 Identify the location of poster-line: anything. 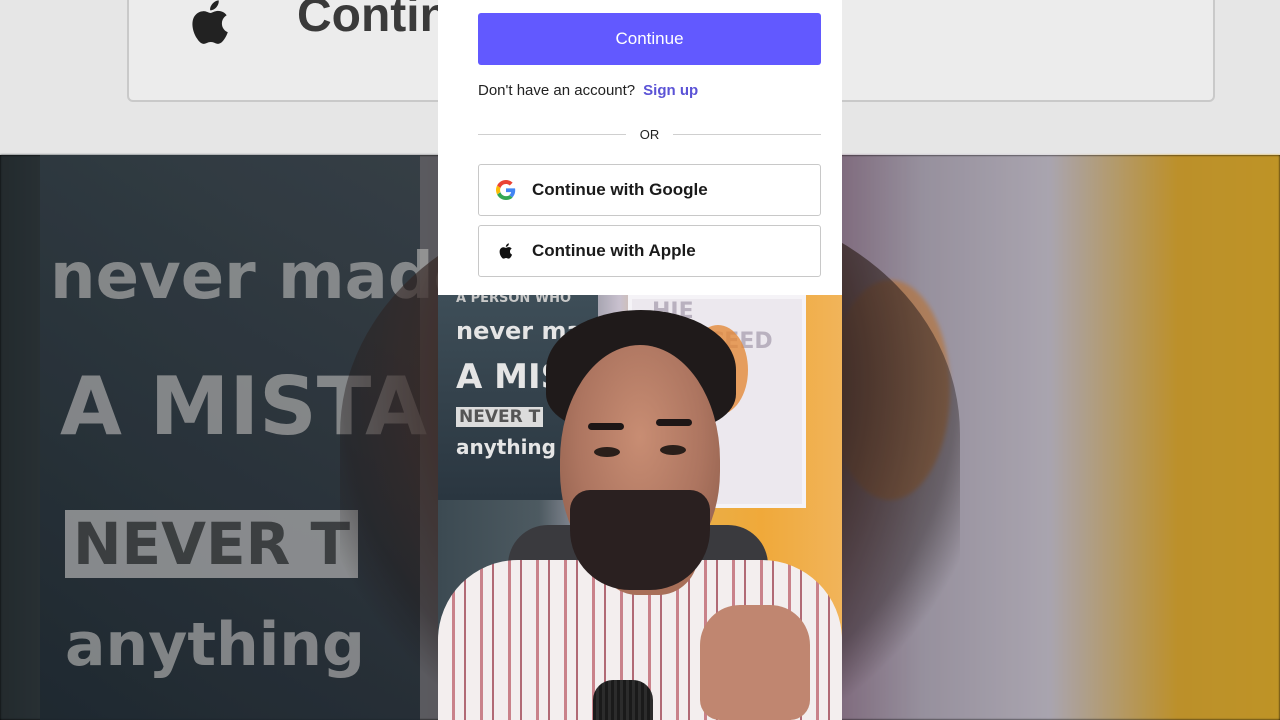
(506, 447).